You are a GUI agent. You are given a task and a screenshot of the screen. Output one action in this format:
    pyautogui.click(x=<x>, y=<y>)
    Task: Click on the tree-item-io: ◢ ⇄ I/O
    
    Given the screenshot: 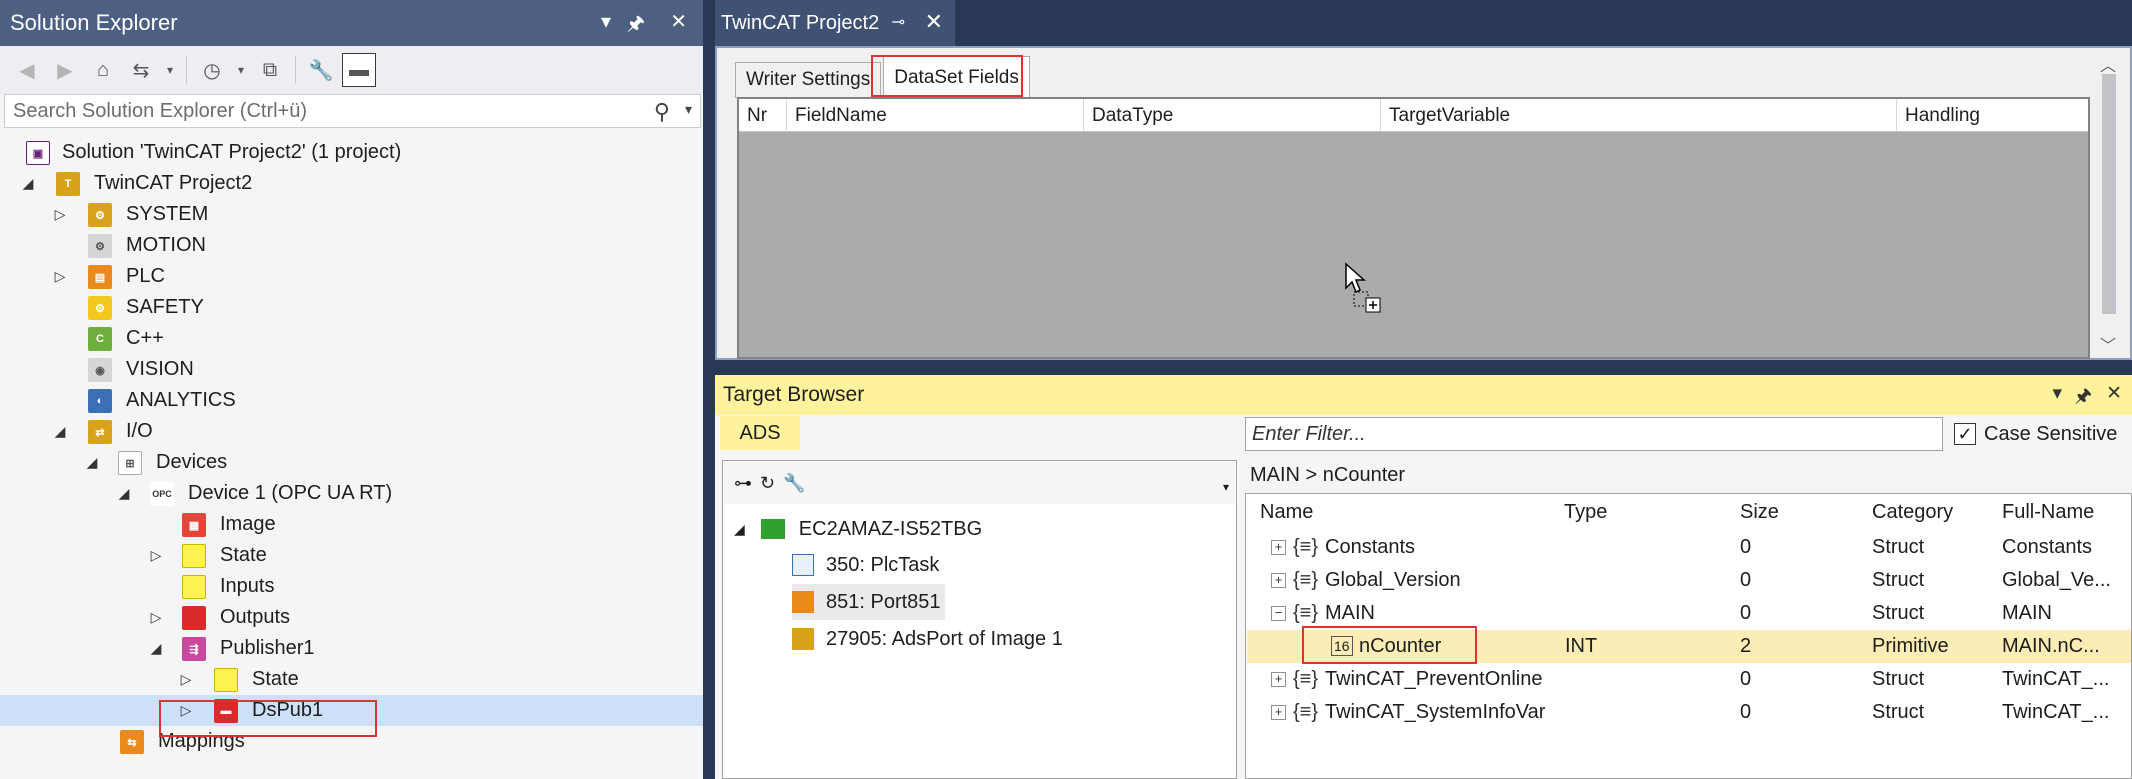 What is the action you would take?
    pyautogui.click(x=351, y=431)
    